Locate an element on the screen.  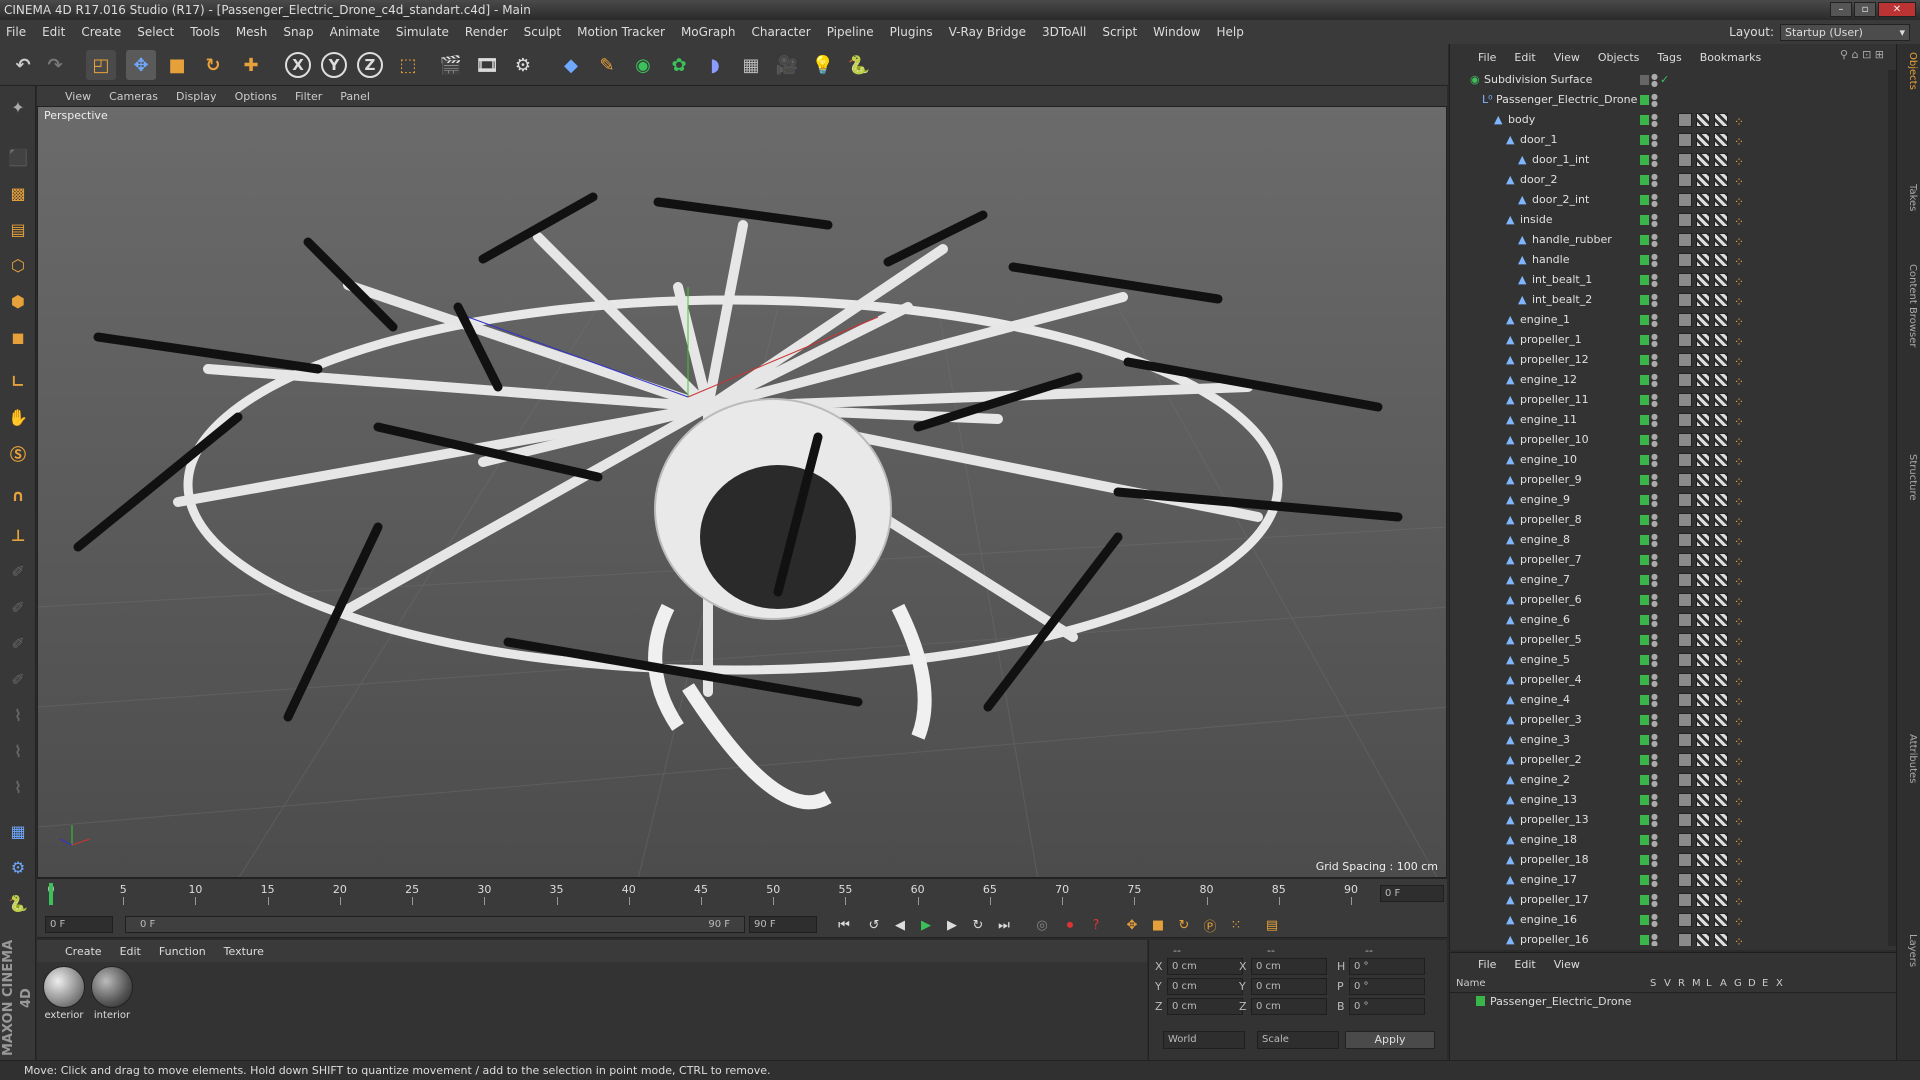
points-mode-icon: ⬡ is located at coordinates (18, 265).